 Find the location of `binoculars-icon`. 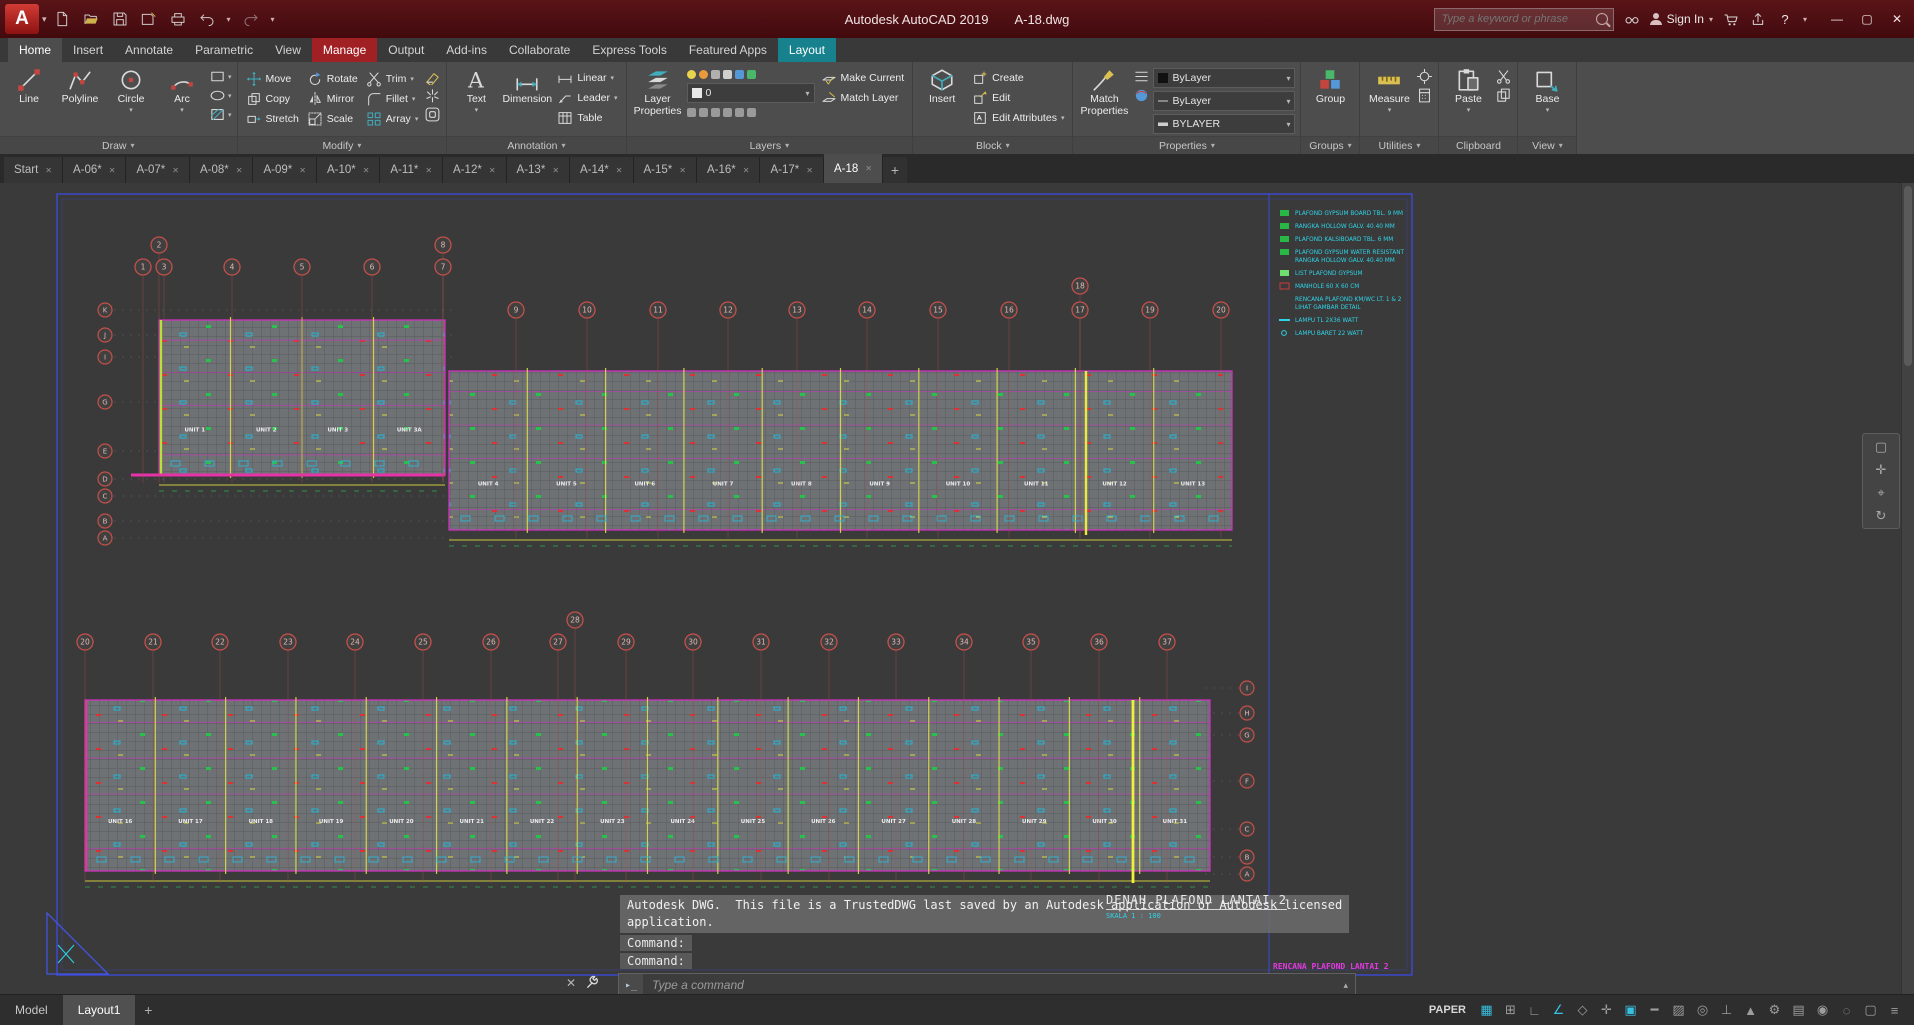

binoculars-icon is located at coordinates (1632, 19).